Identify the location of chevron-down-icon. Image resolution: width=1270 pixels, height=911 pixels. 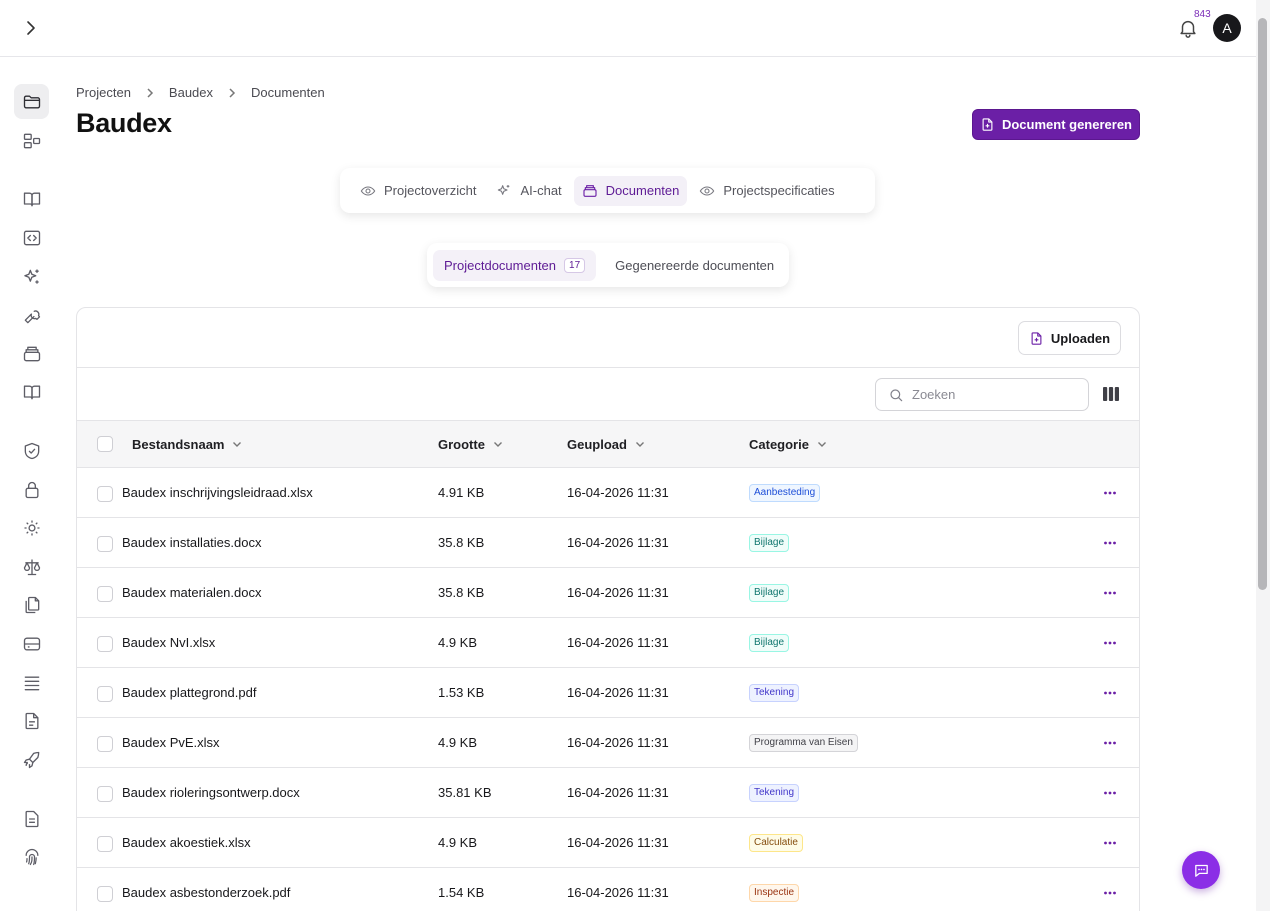
(821, 444).